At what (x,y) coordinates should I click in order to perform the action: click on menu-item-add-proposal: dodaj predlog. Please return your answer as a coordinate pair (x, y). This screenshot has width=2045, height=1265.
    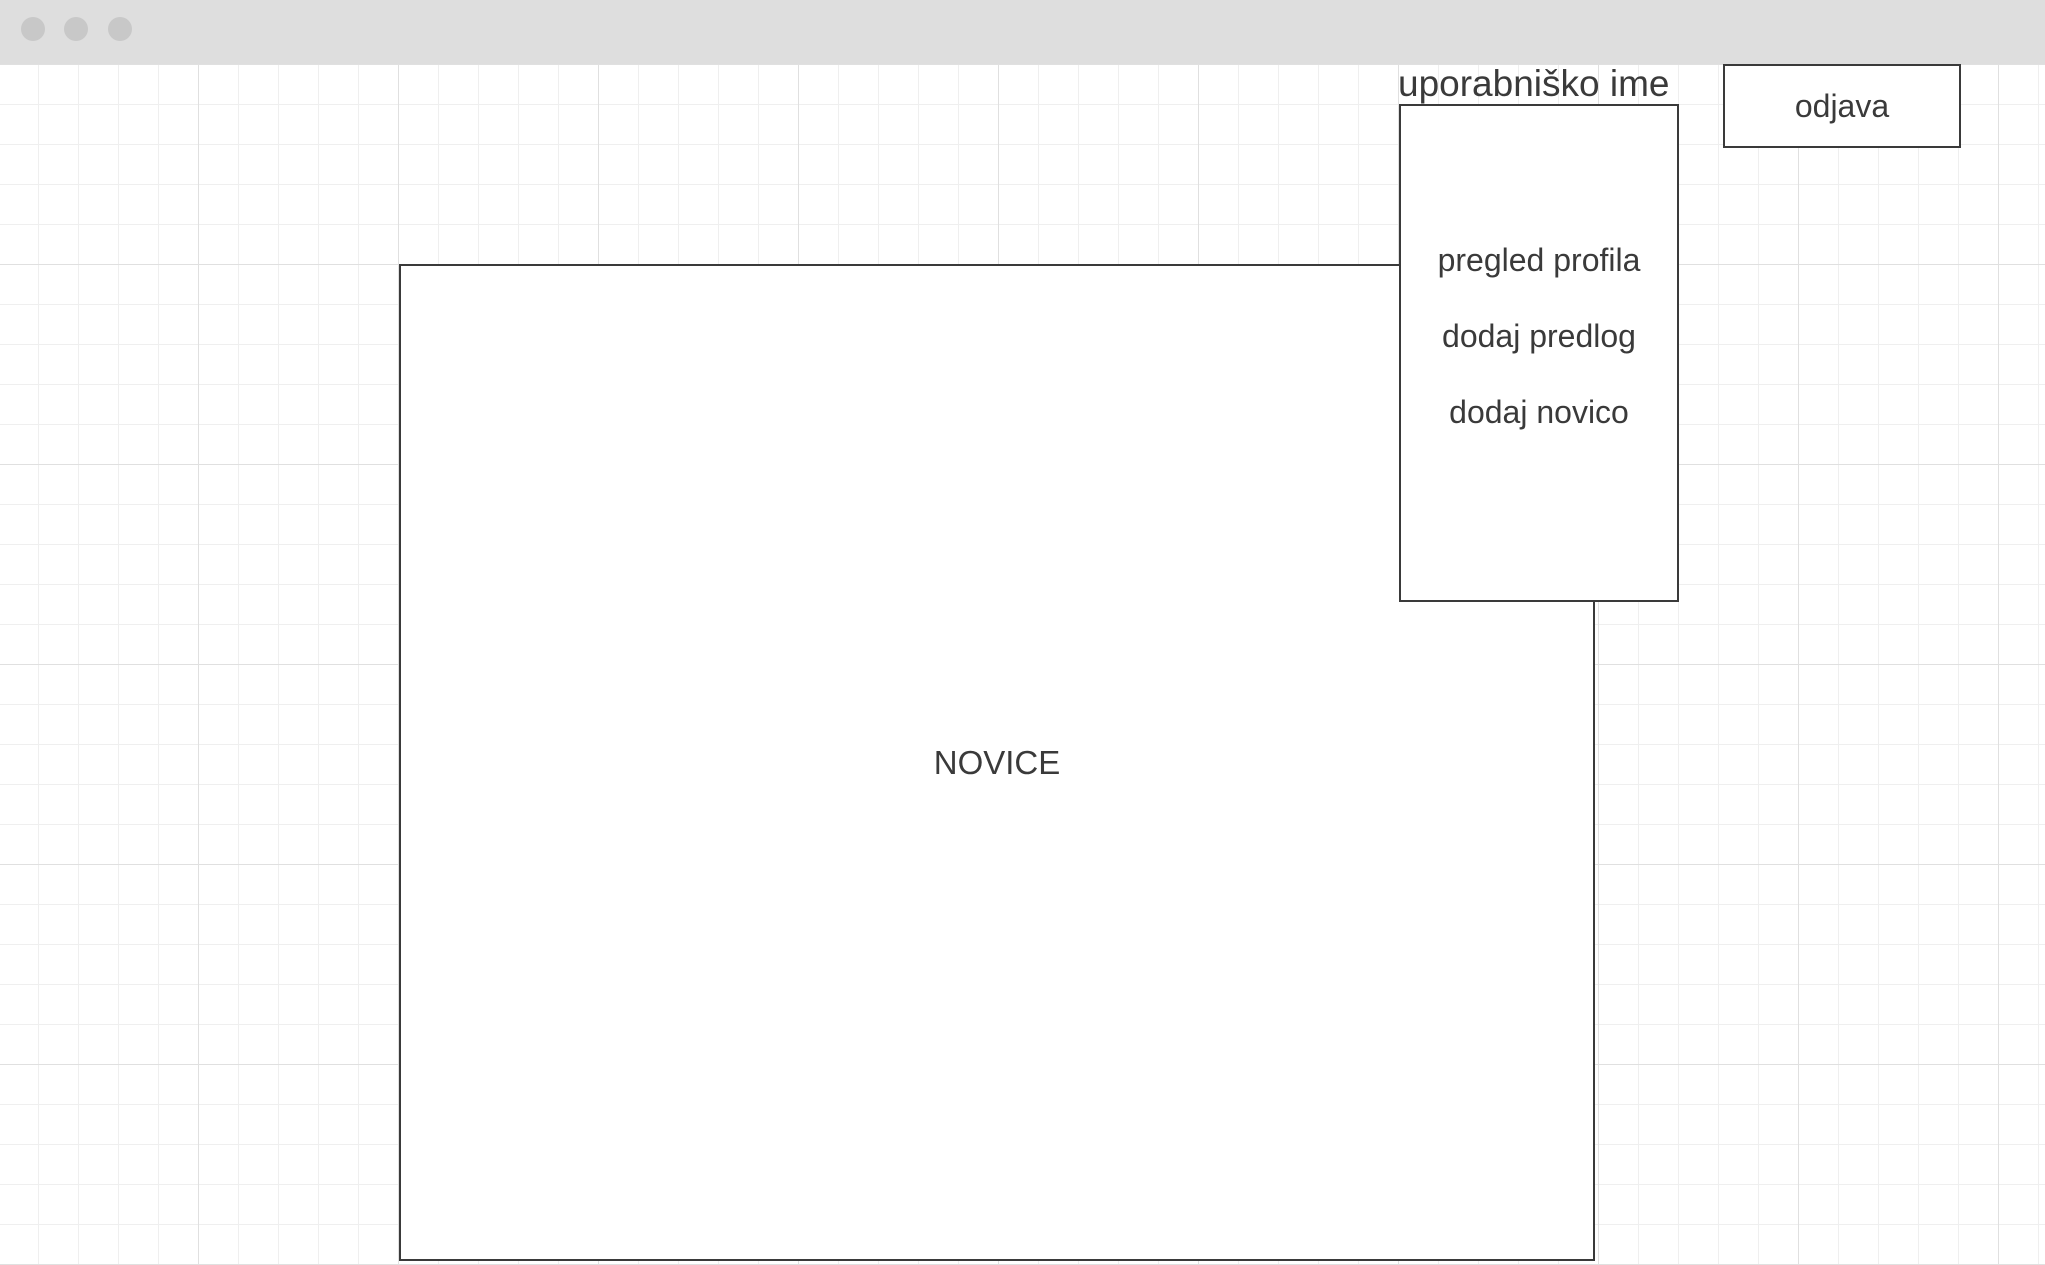
    Looking at the image, I should click on (1539, 336).